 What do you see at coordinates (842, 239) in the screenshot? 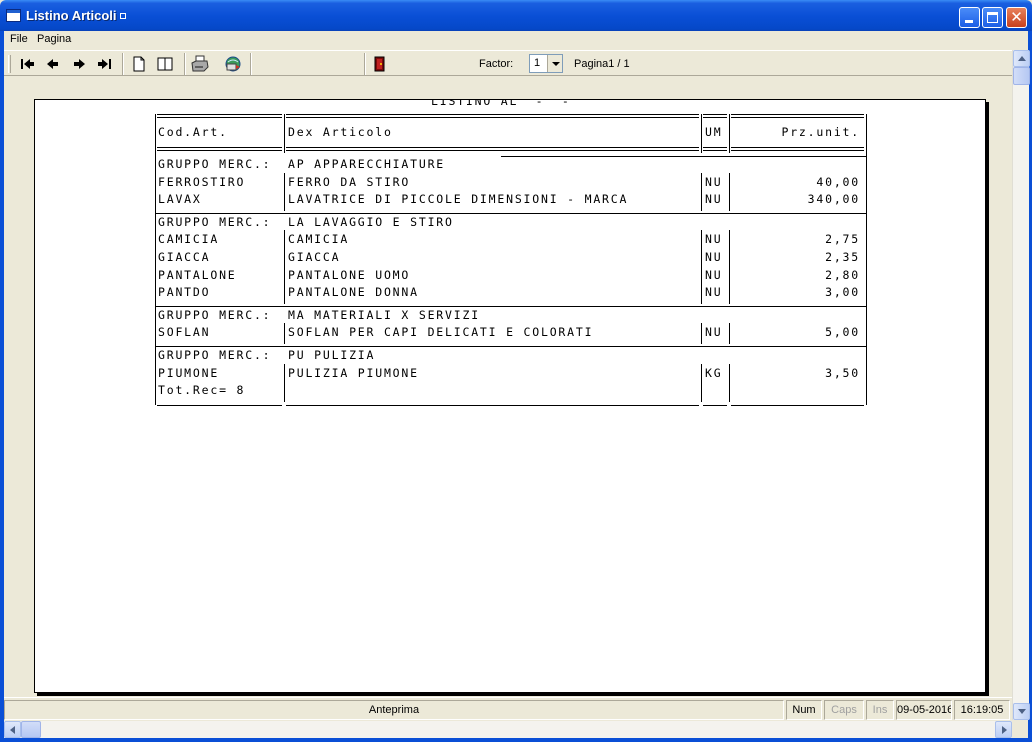
I see `item-price: 2,75` at bounding box center [842, 239].